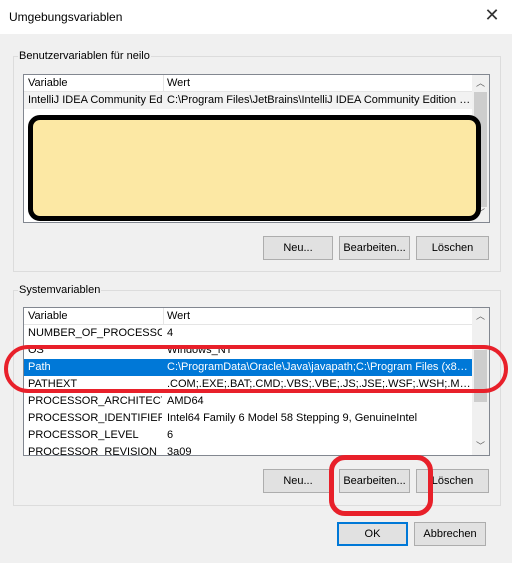 This screenshot has width=512, height=563. What do you see at coordinates (185, 401) in the screenshot?
I see `variable-value: AMD64` at bounding box center [185, 401].